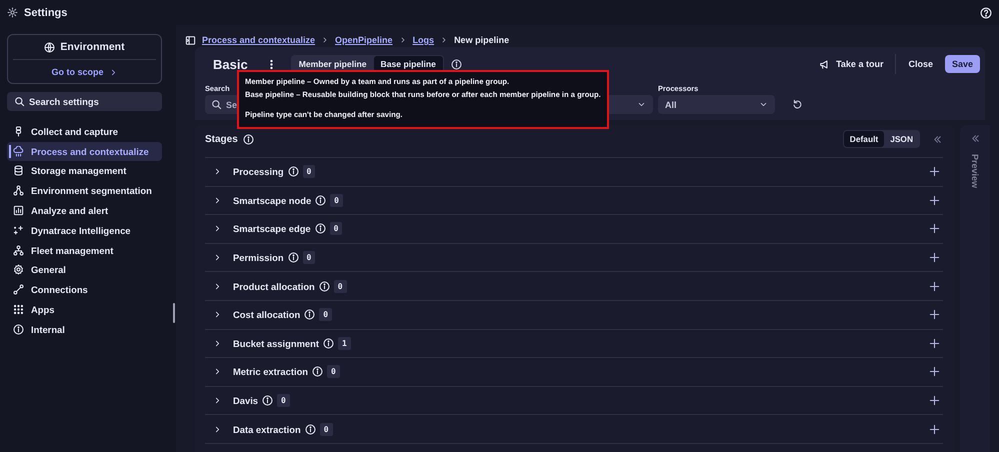 The width and height of the screenshot is (999, 452). Describe the element at coordinates (221, 139) in the screenshot. I see `section-title: Stages` at that location.